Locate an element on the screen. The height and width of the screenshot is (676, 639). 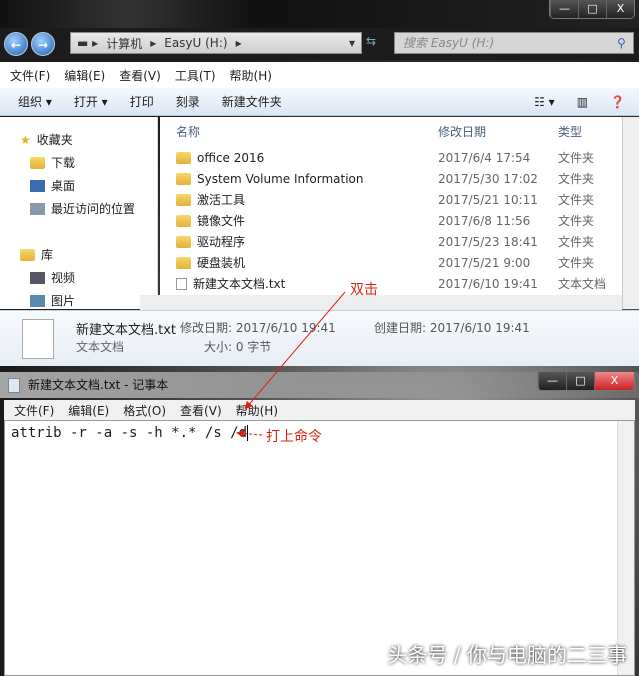
annotation-arrows is located at coordinates (291, 364).